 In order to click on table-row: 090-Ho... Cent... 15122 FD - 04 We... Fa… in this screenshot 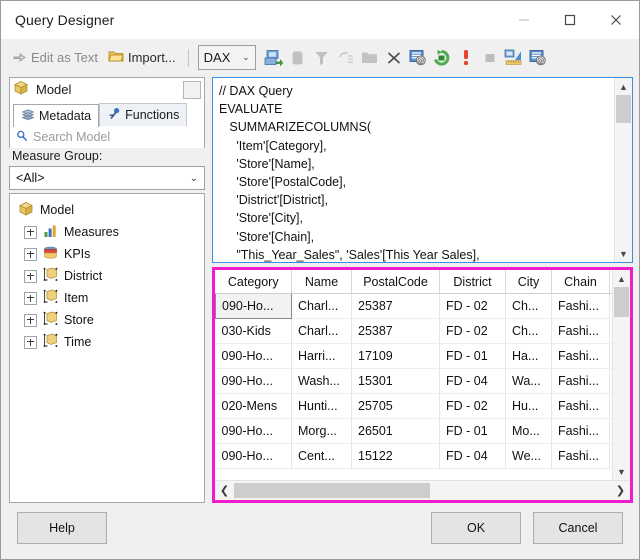, I will do `click(413, 456)`.